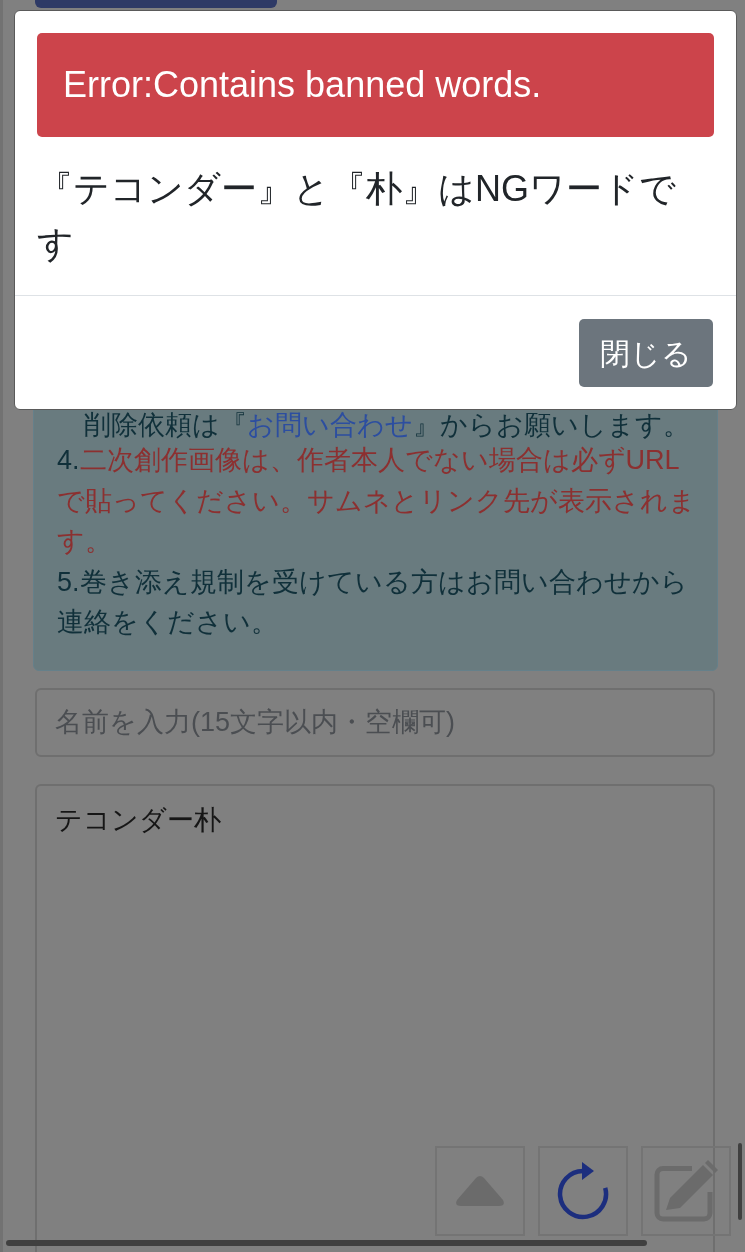 The height and width of the screenshot is (1252, 745). Describe the element at coordinates (387, 425) in the screenshot. I see `notice-text: 削除依頼は『お問い合わせ』からお願いします。` at that location.